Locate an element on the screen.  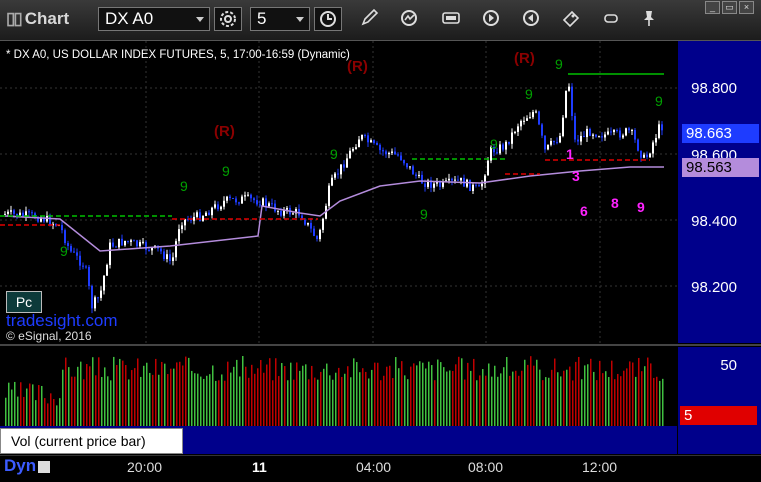
interval-value: 5 is located at coordinates (262, 18).